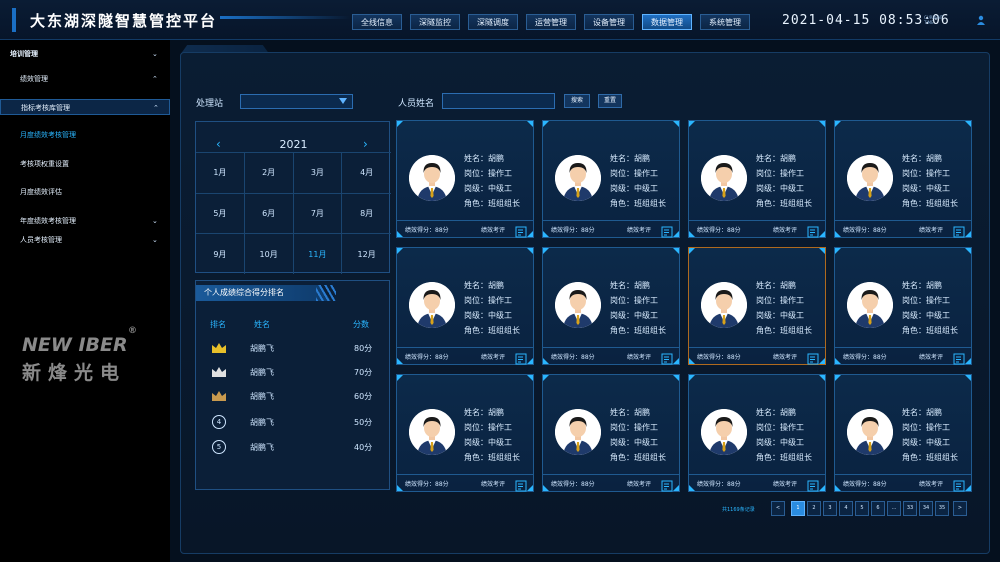 This screenshot has width=1000, height=562. What do you see at coordinates (609, 22) in the screenshot?
I see `nav-tab-equipment: 设备管理` at bounding box center [609, 22].